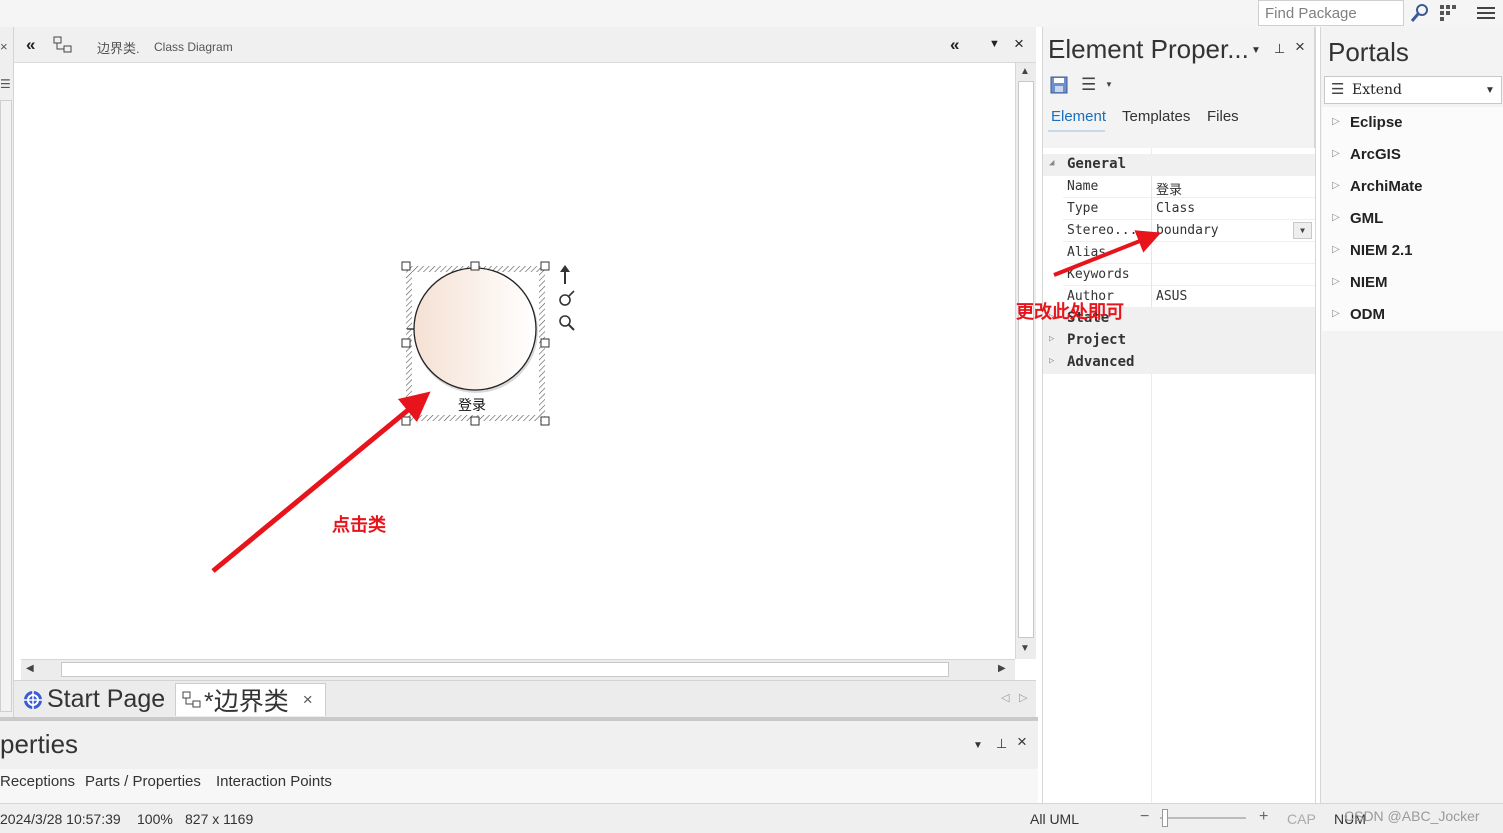 The image size is (1503, 833). I want to click on horizontal-scrollbar: ◀ ▶, so click(518, 669).